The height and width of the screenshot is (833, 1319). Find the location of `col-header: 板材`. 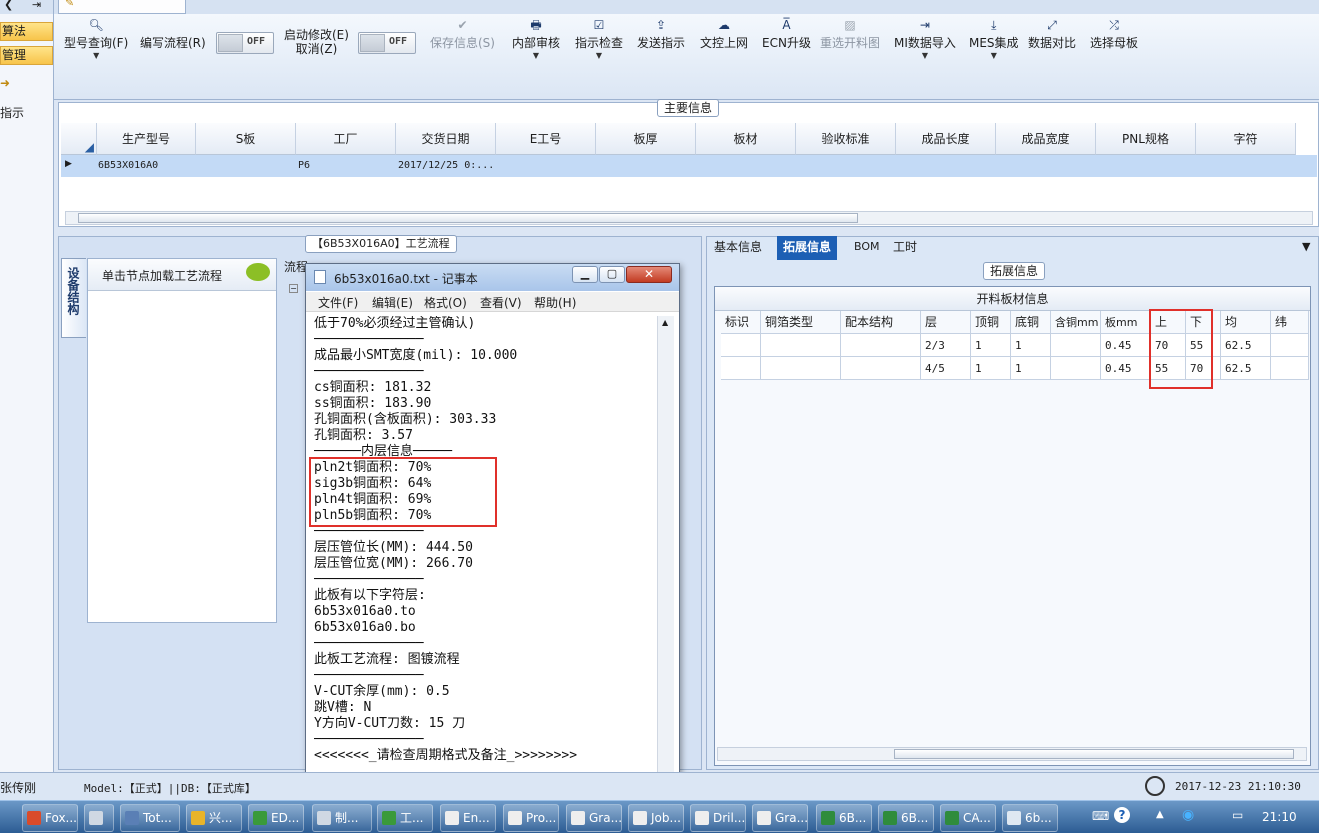

col-header: 板材 is located at coordinates (746, 139).